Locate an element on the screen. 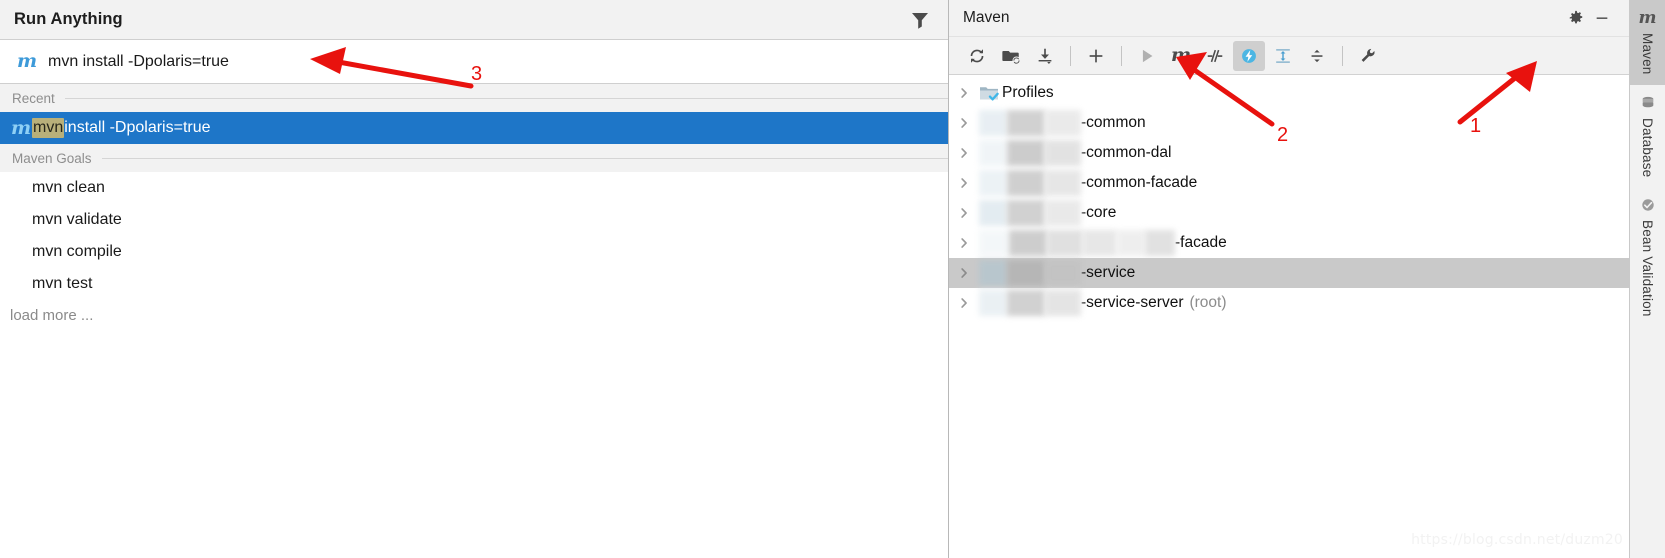  section-label-recent: Recent is located at coordinates (38, 98).